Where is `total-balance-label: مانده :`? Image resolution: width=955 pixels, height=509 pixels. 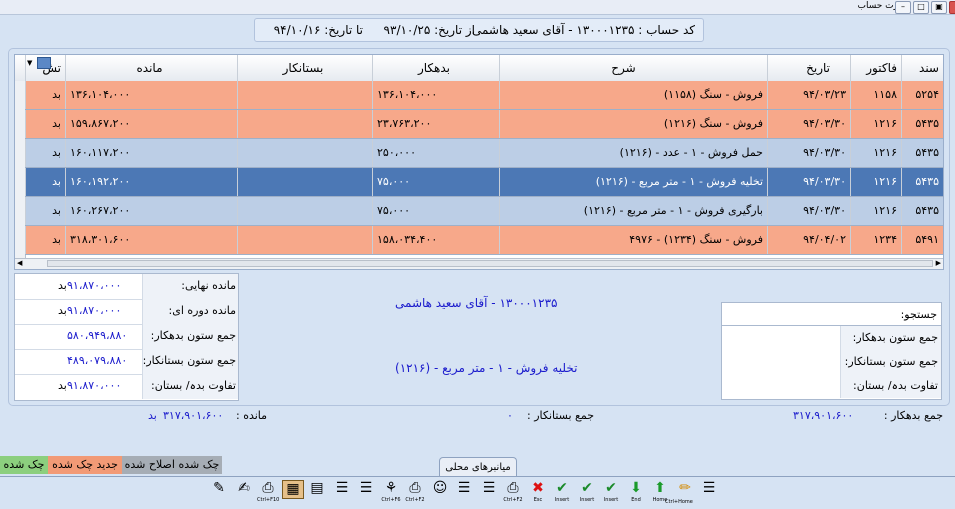
total-balance-label: مانده : is located at coordinates (252, 415).